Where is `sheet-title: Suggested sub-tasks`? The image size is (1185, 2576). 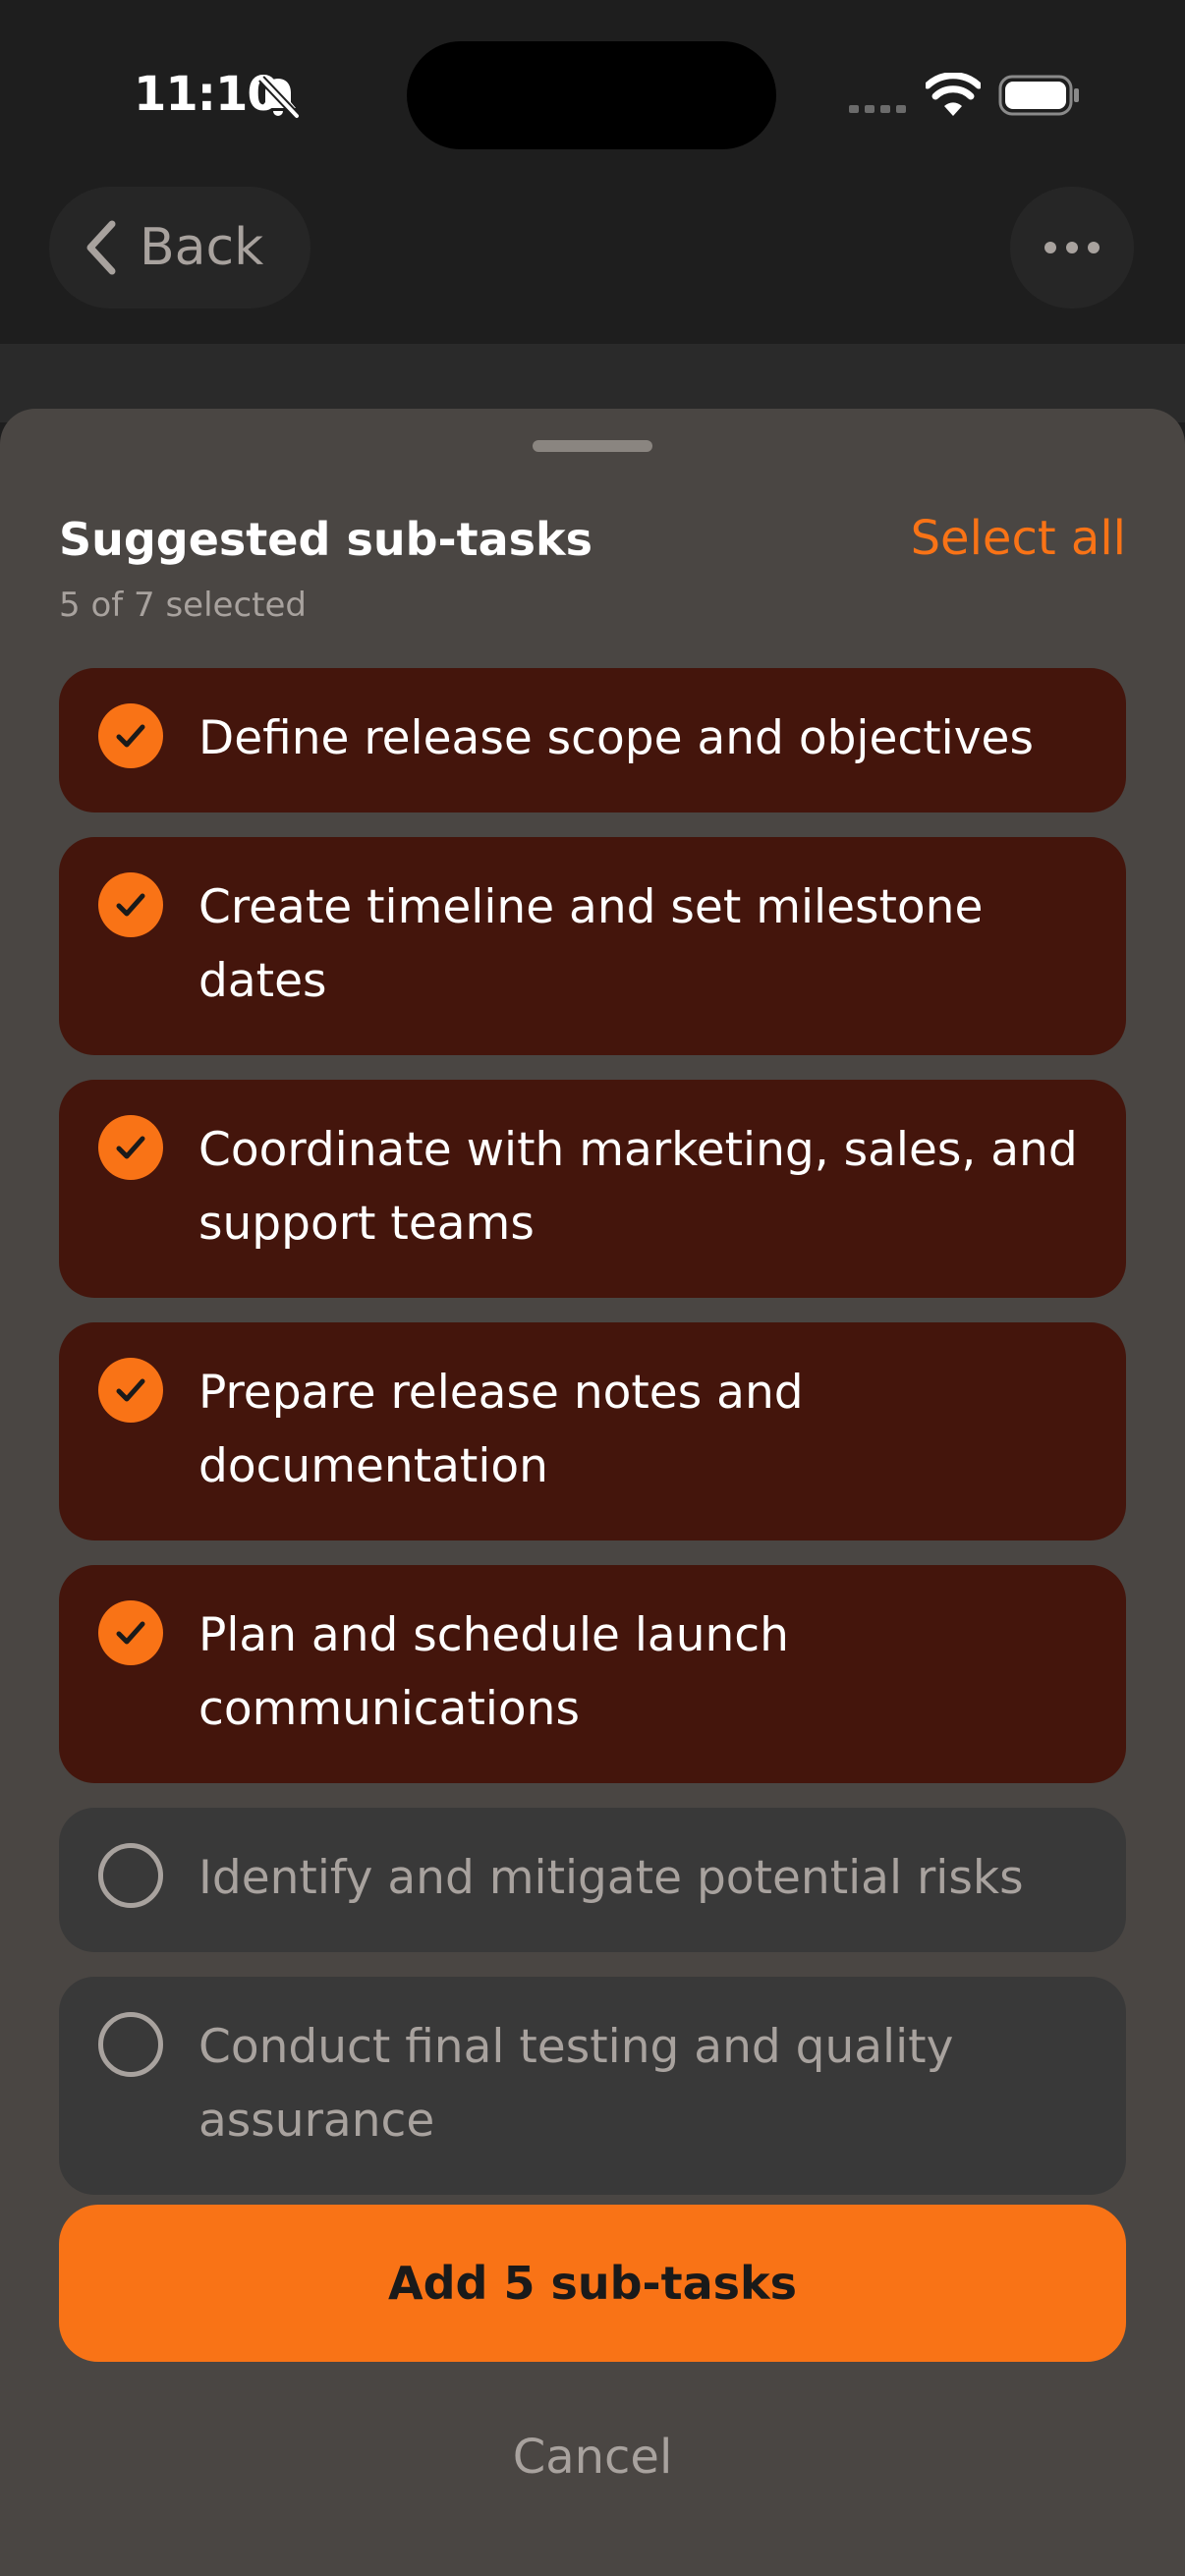 sheet-title: Suggested sub-tasks is located at coordinates (325, 539).